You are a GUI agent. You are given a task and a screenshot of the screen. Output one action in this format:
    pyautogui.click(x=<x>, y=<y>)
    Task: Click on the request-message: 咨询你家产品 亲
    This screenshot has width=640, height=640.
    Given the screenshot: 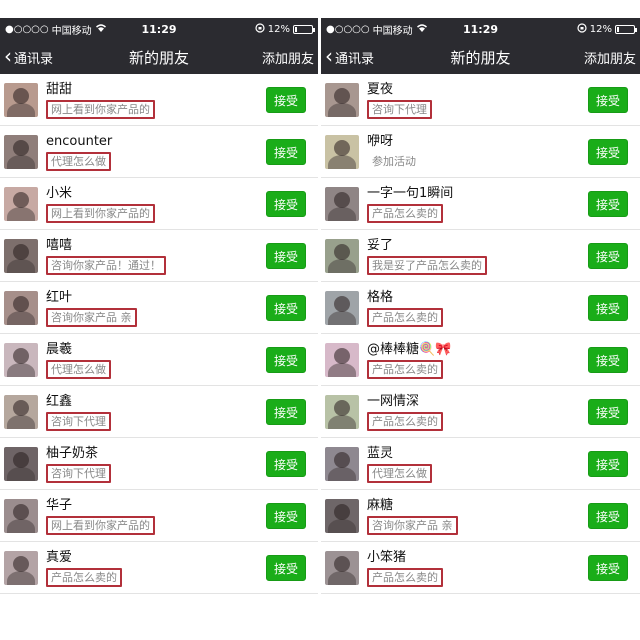 What is the action you would take?
    pyautogui.click(x=91, y=317)
    